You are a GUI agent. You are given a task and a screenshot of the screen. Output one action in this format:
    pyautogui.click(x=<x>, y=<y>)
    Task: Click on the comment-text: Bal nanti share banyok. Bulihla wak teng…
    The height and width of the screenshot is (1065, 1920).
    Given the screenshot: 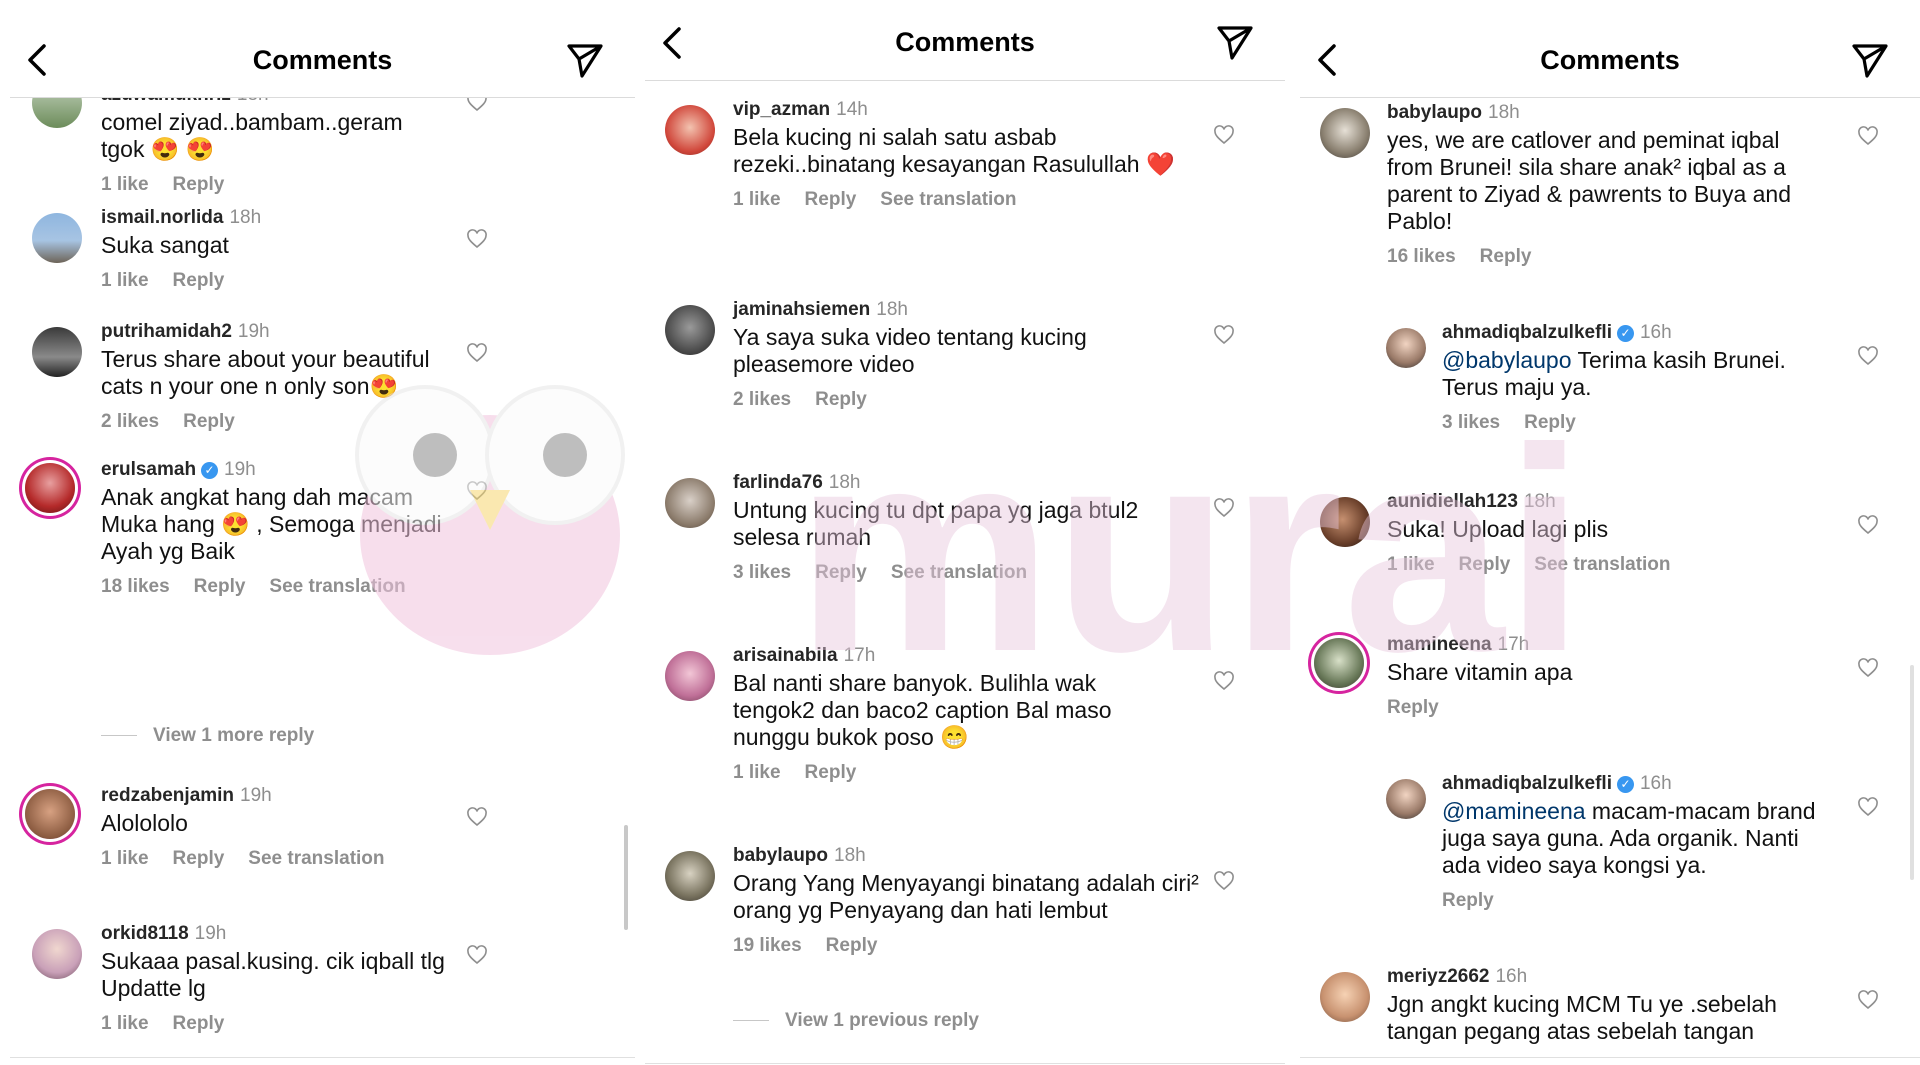 What is the action you would take?
    pyautogui.click(x=922, y=710)
    